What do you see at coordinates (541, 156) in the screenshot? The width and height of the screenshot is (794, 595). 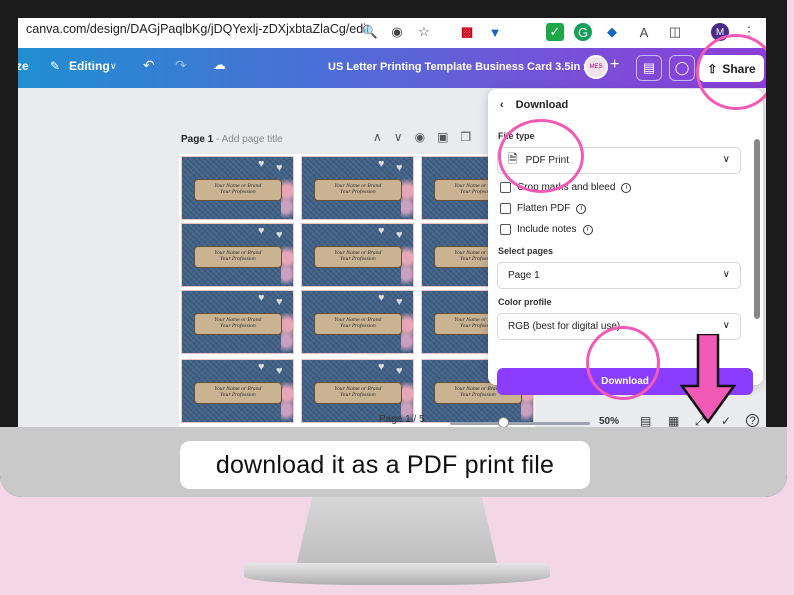 I see `file-type-highlight-circle` at bounding box center [541, 156].